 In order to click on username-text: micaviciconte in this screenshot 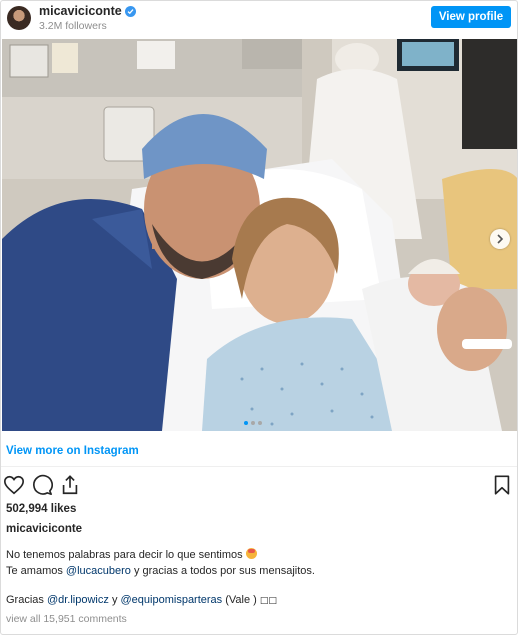, I will do `click(80, 11)`.